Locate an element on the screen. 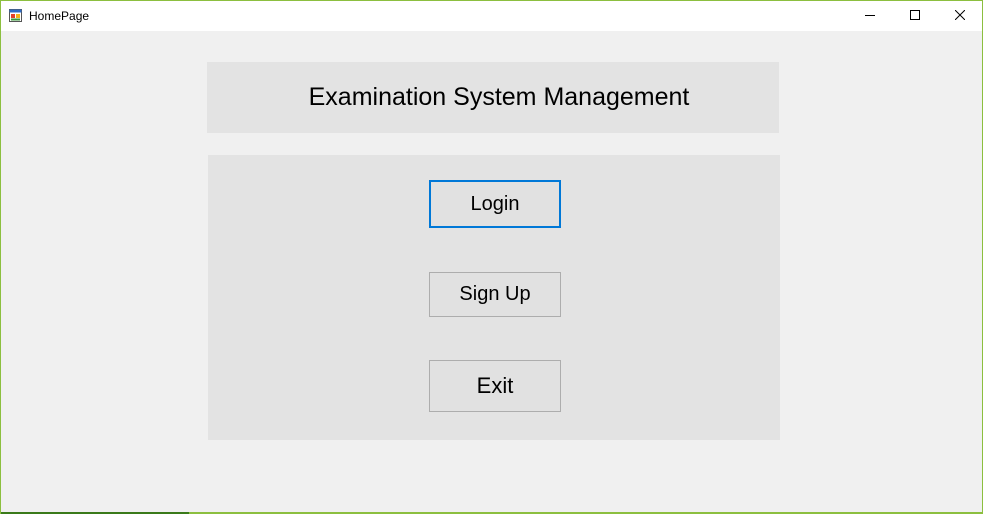 Image resolution: width=983 pixels, height=514 pixels. window-title: HomePage is located at coordinates (59, 16).